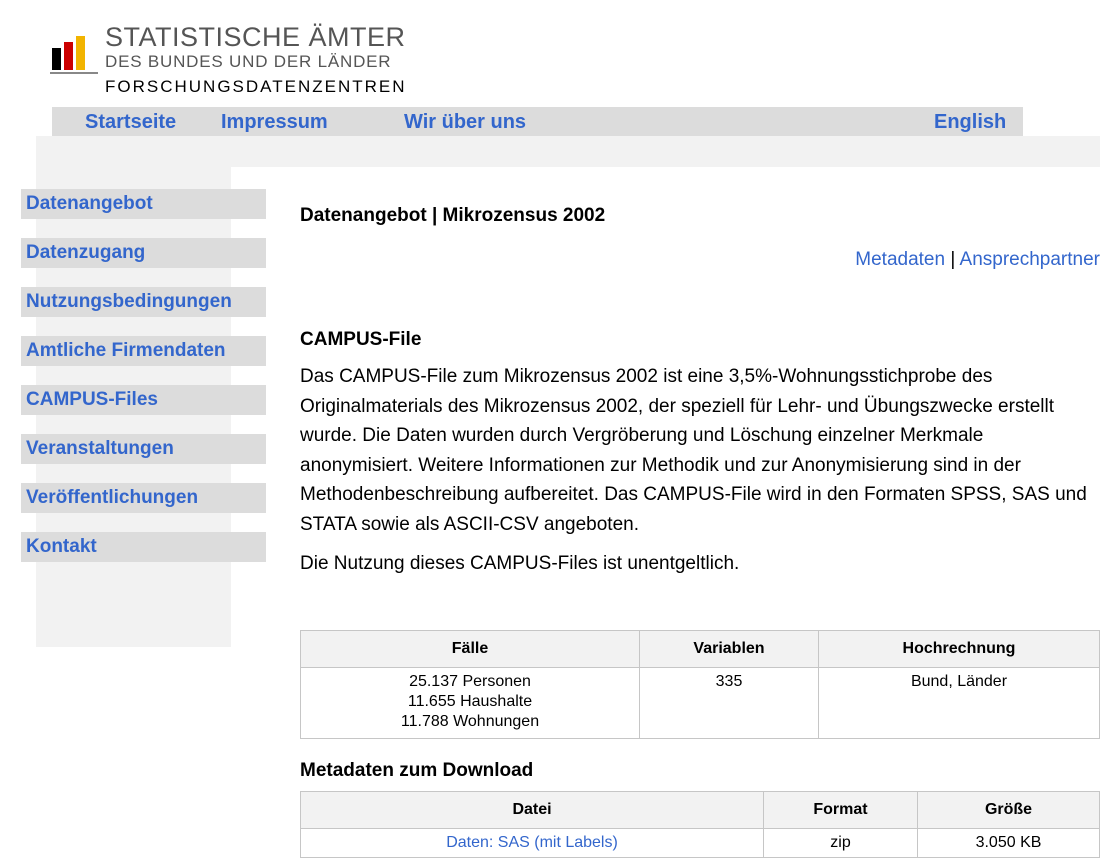 Image resolution: width=1115 pixels, height=860 pixels. What do you see at coordinates (143, 351) in the screenshot?
I see `sidebar-item-amtliche-firmendaten: Amtliche Firmendaten` at bounding box center [143, 351].